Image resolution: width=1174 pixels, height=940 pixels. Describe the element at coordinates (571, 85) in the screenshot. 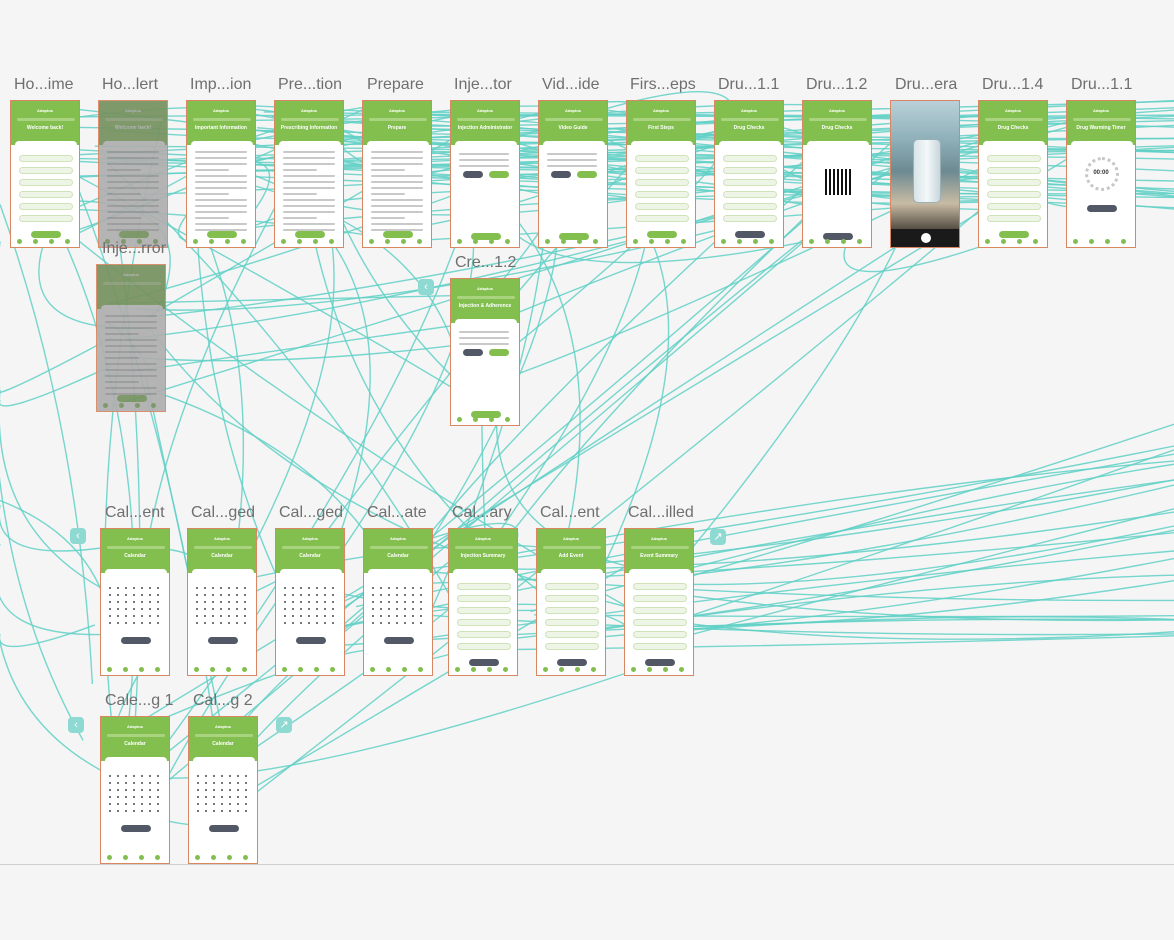

I see `frame-label: Vid...ide` at that location.